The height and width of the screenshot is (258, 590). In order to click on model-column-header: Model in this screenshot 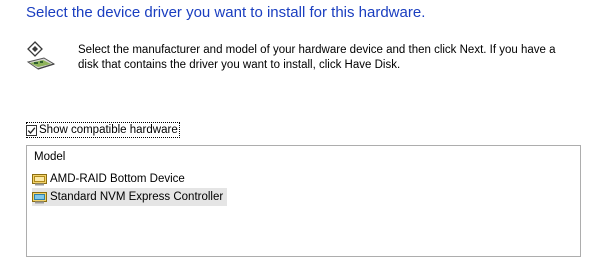, I will do `click(49, 157)`.